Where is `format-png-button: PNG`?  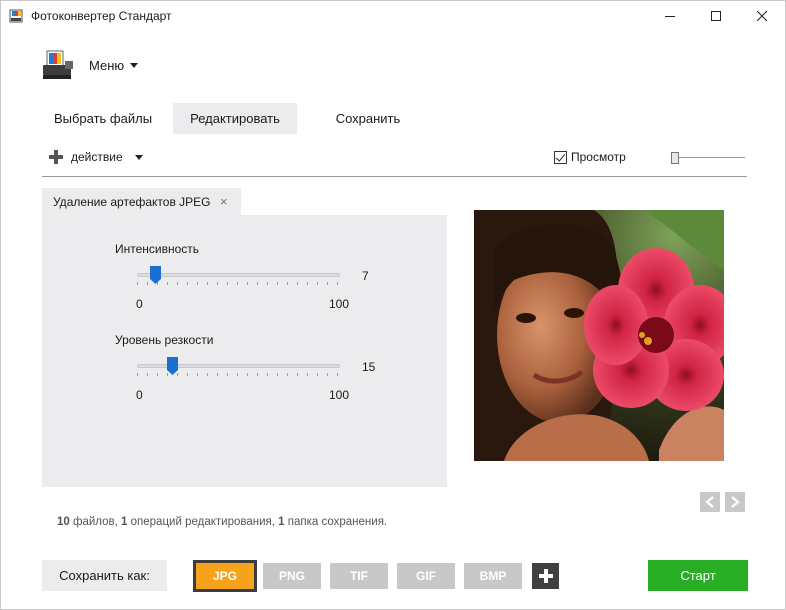
format-png-button: PNG is located at coordinates (292, 576).